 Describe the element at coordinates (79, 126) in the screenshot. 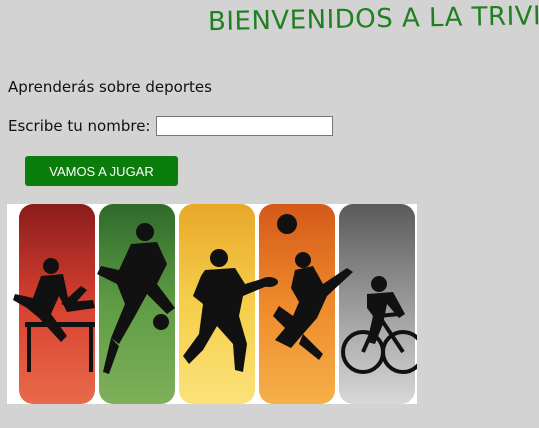

I see `name-label: Escribe tu nombre:` at that location.